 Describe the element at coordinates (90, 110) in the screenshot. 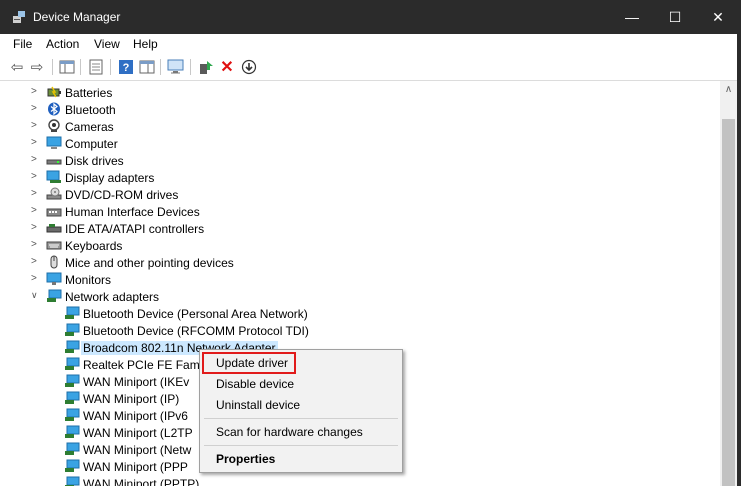

I see `tree-item-label: Bluetooth` at that location.